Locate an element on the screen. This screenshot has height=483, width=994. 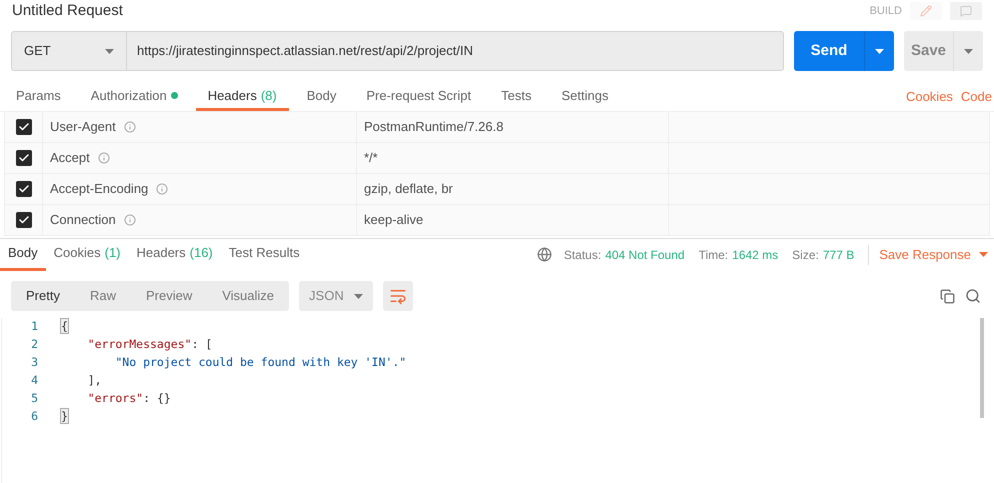
line-number: 5 is located at coordinates (34, 399).